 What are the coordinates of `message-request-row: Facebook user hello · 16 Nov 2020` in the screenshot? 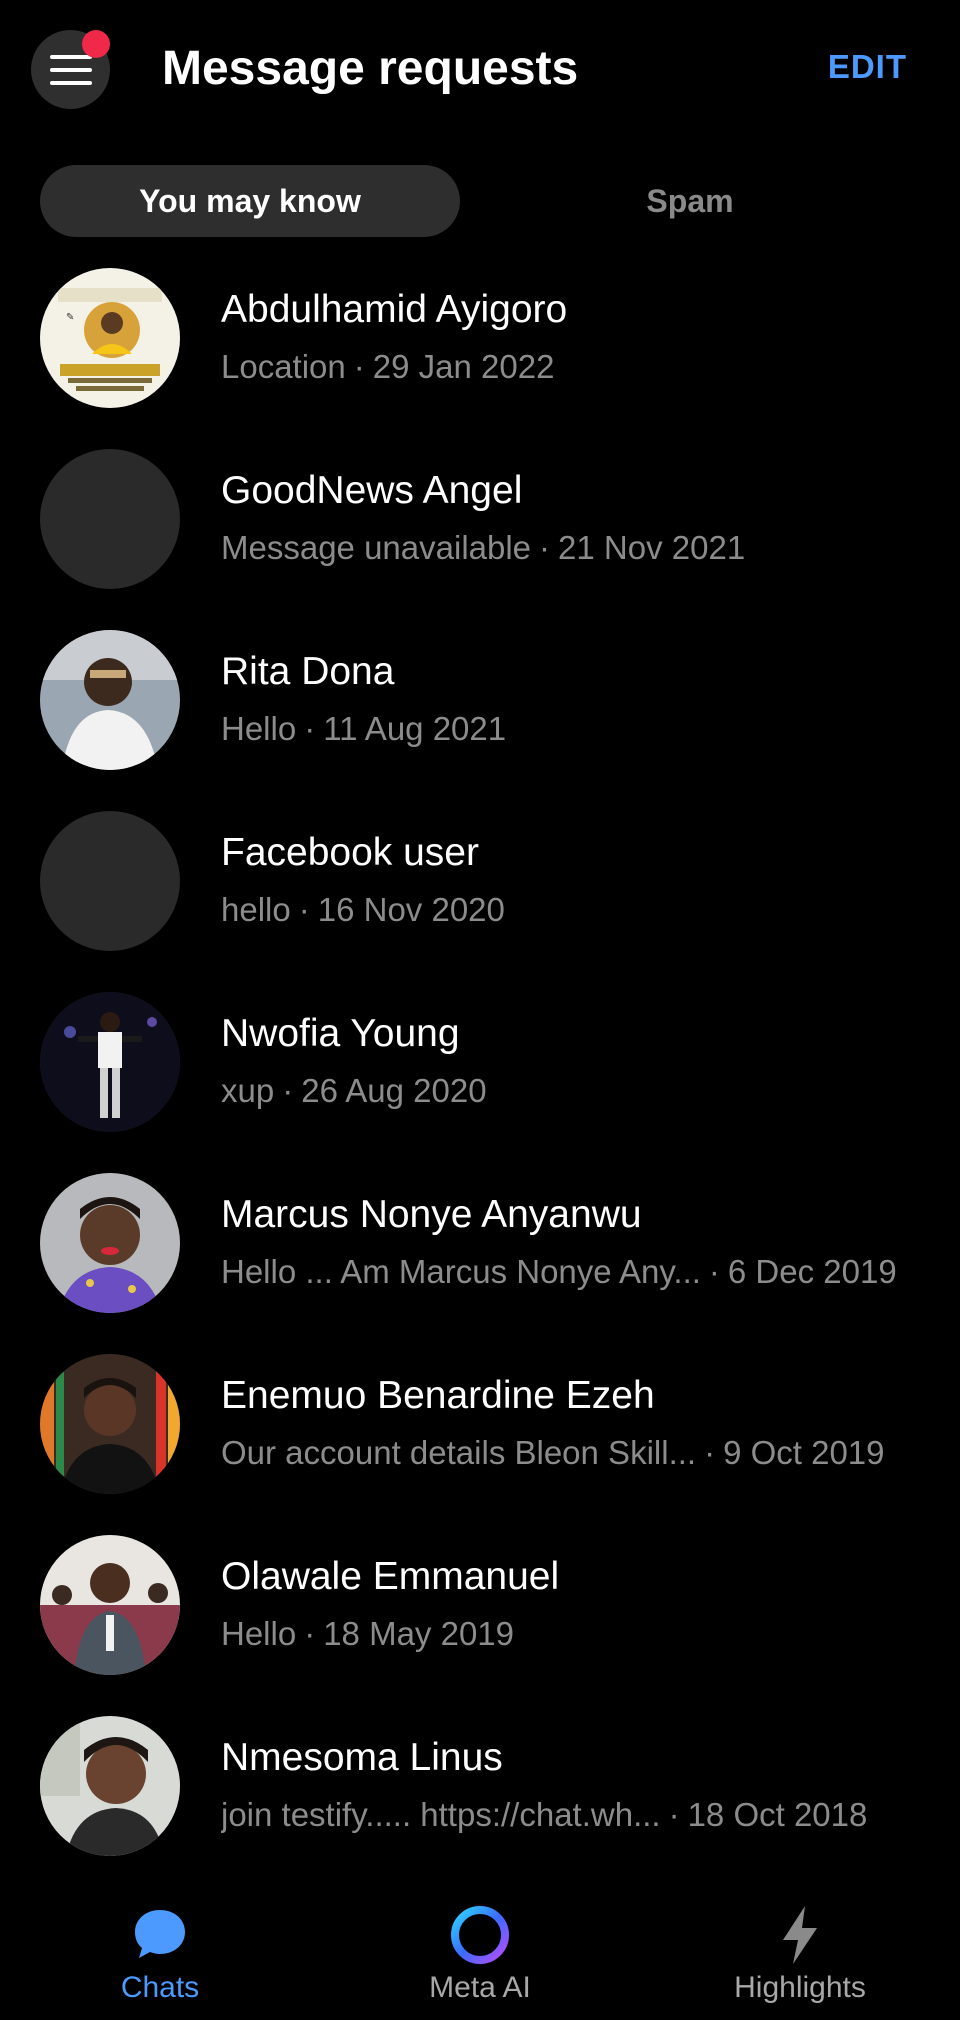 It's located at (480, 889).